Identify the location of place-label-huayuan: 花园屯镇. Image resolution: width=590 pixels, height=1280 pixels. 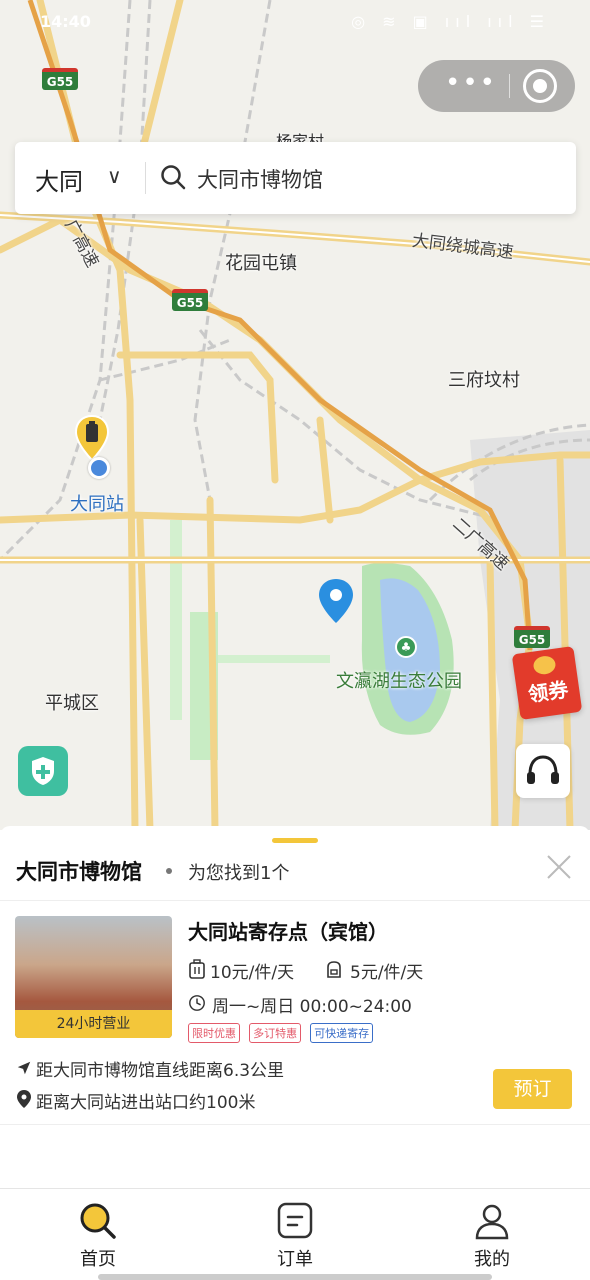
(261, 263).